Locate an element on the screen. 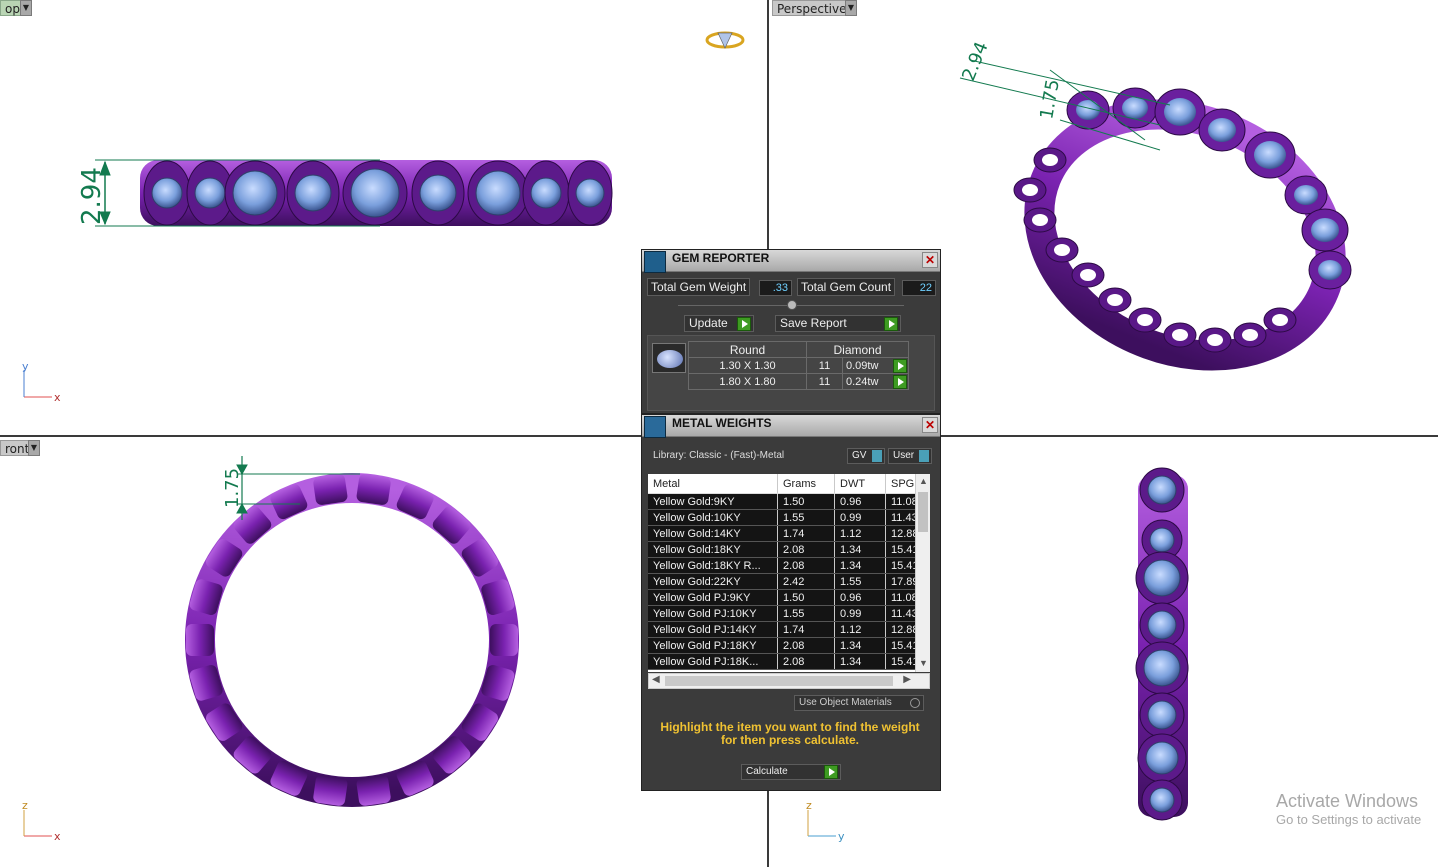  metal-cell: 0.99 is located at coordinates (860, 613).